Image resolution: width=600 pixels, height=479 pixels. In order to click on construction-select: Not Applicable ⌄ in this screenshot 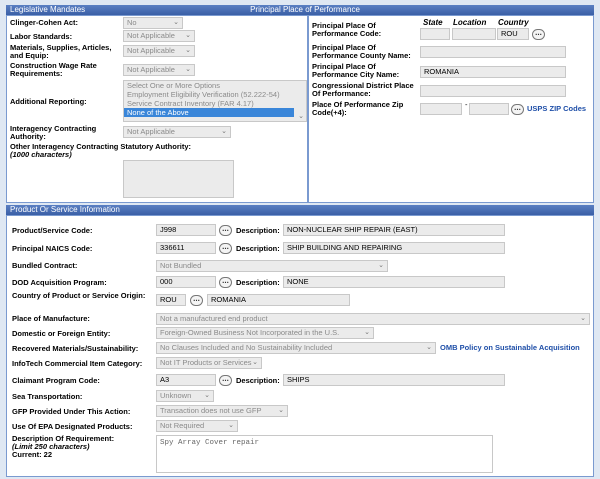, I will do `click(159, 70)`.